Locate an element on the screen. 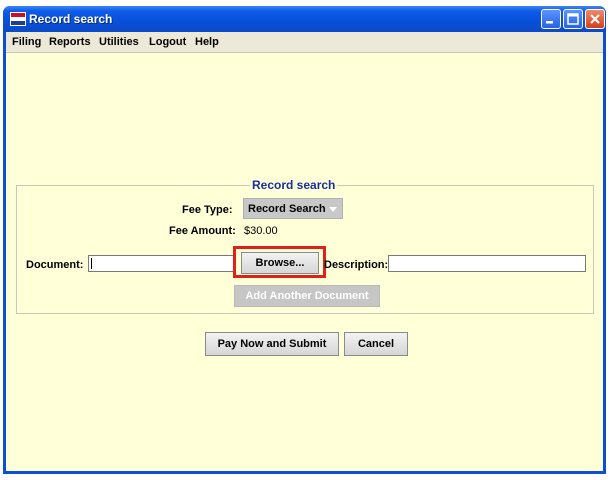 The image size is (611, 480). menu-logout: Logout is located at coordinates (167, 42).